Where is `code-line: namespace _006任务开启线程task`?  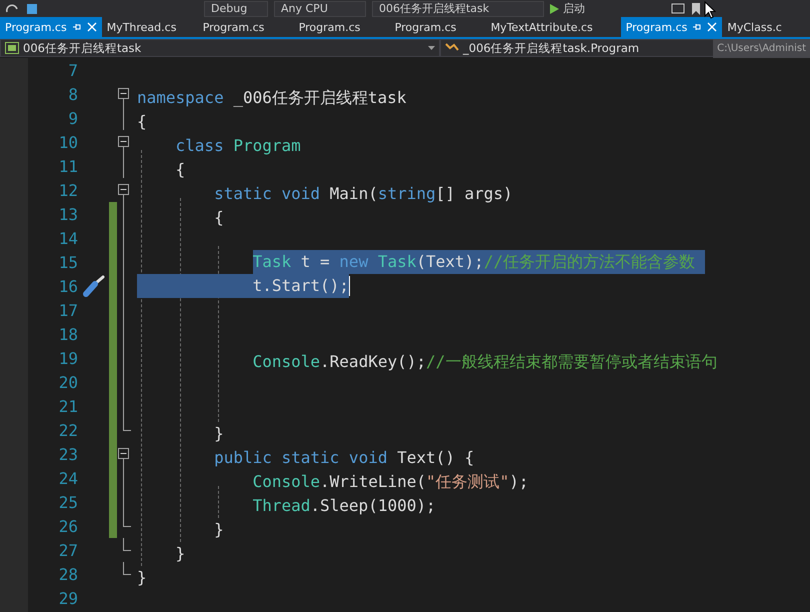
code-line: namespace _006任务开启线程task is located at coordinates (271, 97).